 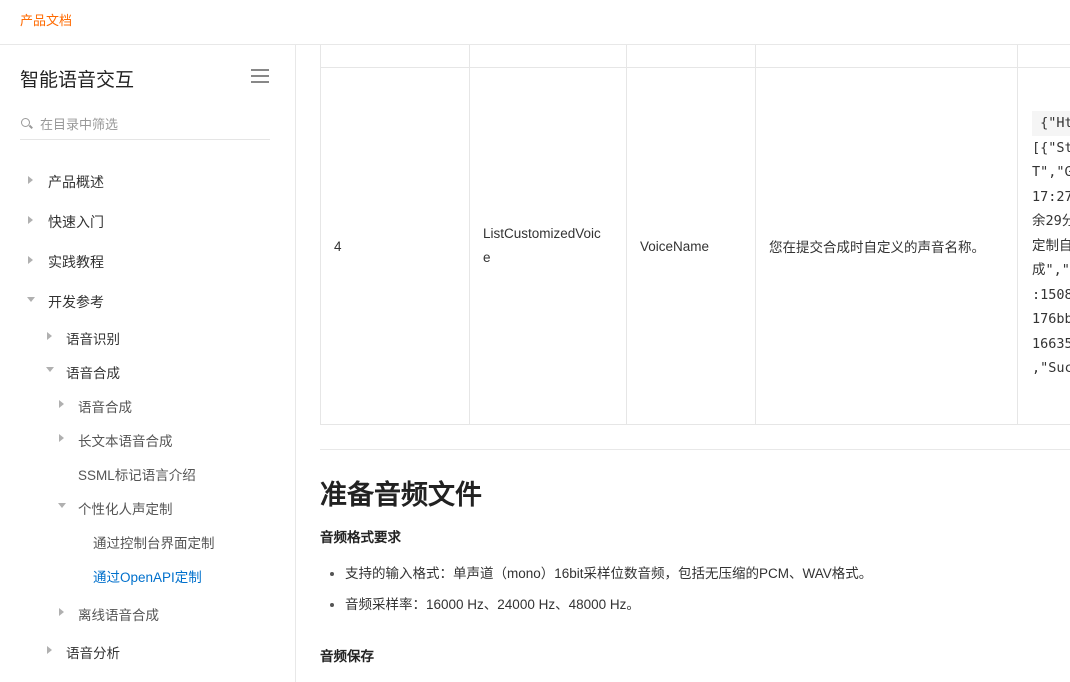 What do you see at coordinates (76, 262) in the screenshot?
I see `sidebar-item-tutorials: 实践教程` at bounding box center [76, 262].